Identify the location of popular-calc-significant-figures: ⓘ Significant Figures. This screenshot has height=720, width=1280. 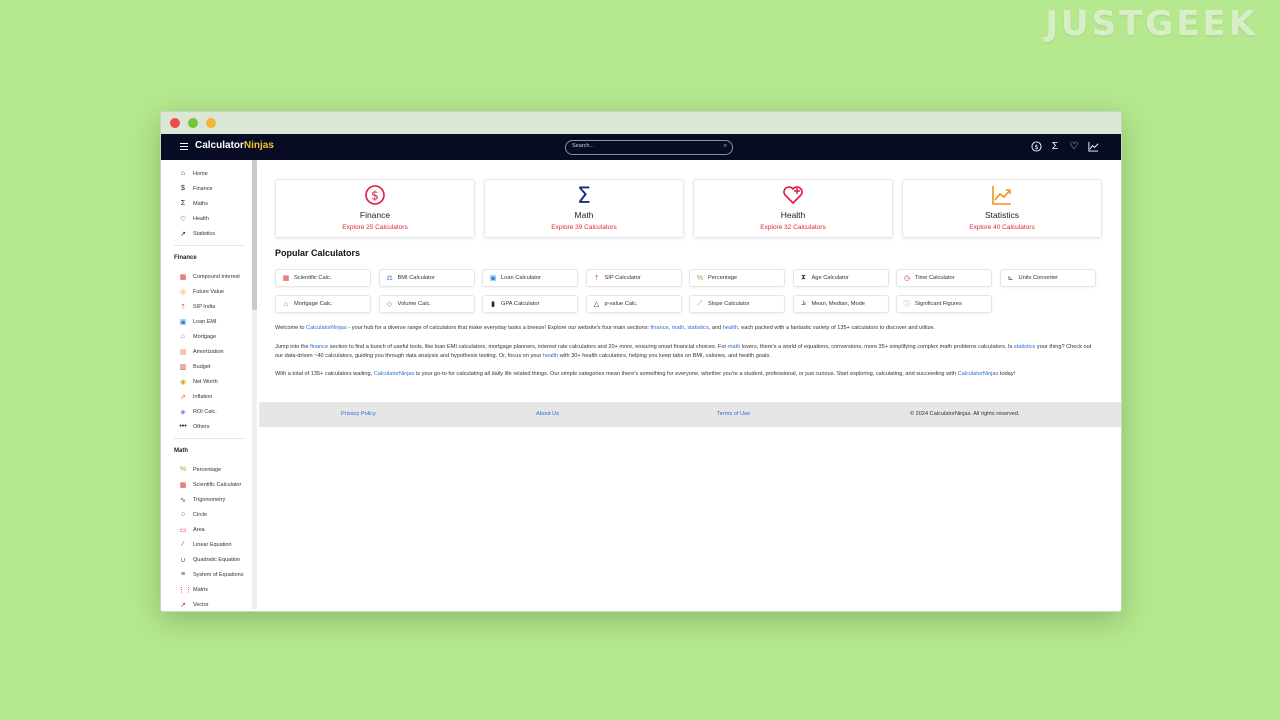
(944, 304).